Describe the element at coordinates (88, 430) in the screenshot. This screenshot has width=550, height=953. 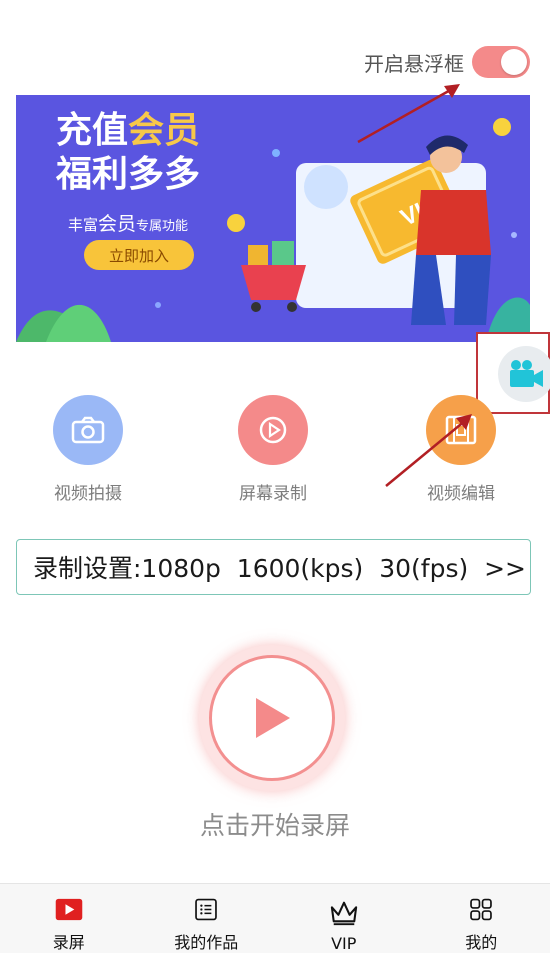
I see `camera-icon` at that location.